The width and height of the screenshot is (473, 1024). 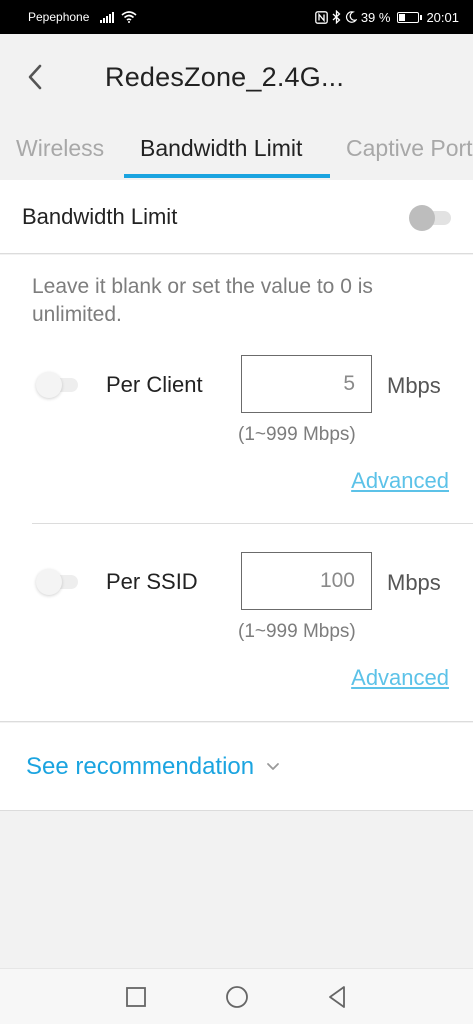 What do you see at coordinates (351, 17) in the screenshot?
I see `moon-icon` at bounding box center [351, 17].